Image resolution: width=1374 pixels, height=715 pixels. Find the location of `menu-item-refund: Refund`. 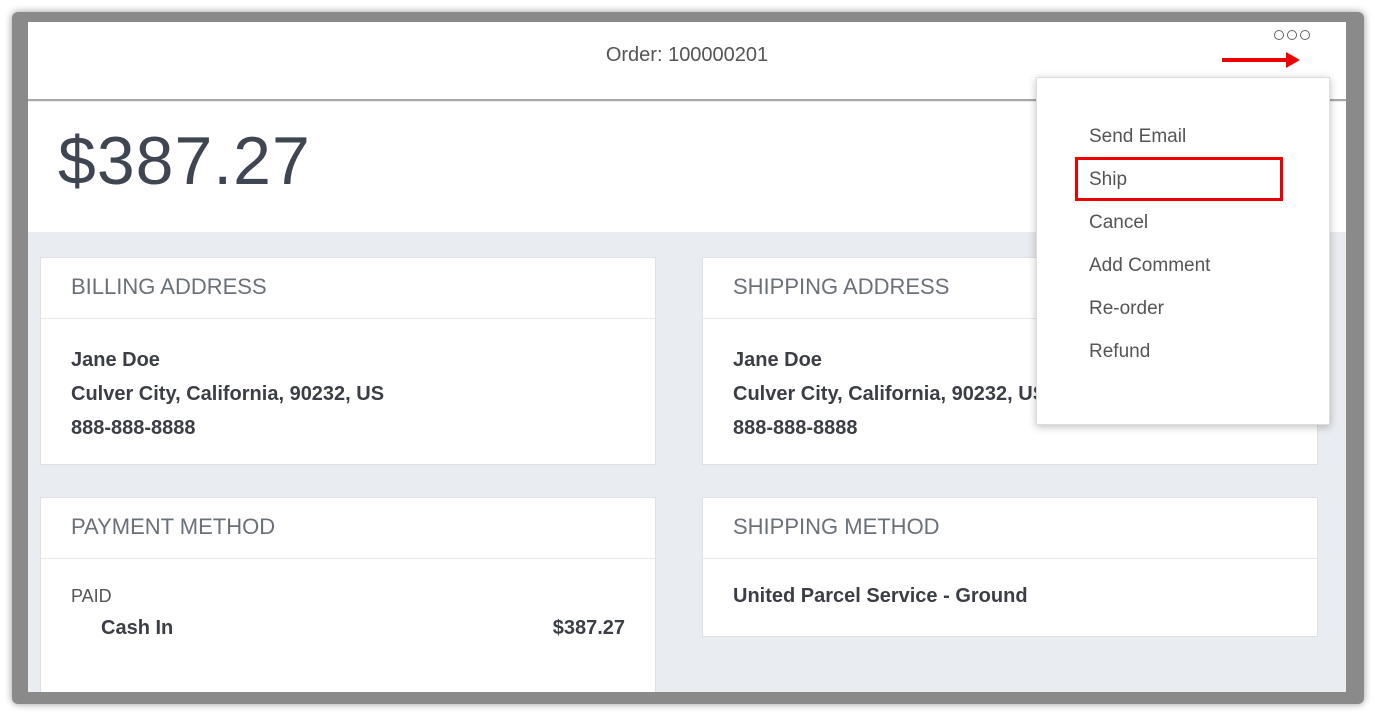

menu-item-refund: Refund is located at coordinates (1183, 359).